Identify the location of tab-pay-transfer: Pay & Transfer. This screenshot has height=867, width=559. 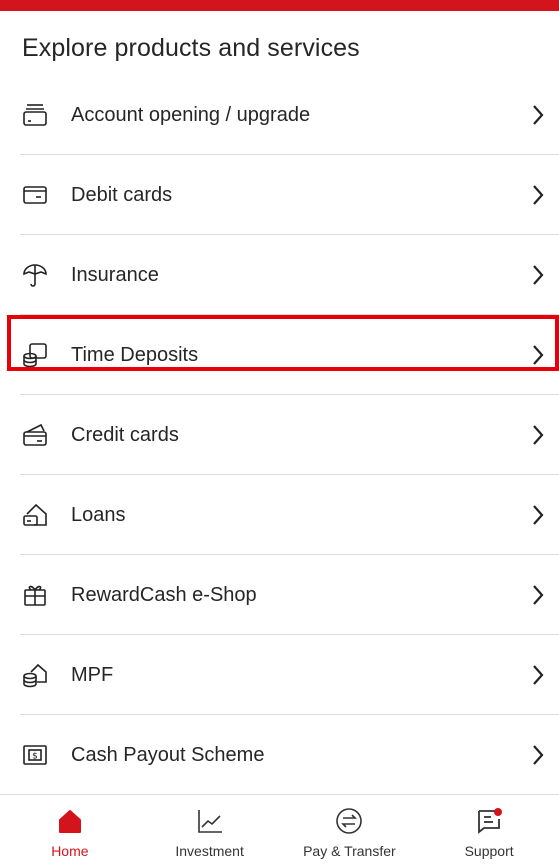
(350, 831).